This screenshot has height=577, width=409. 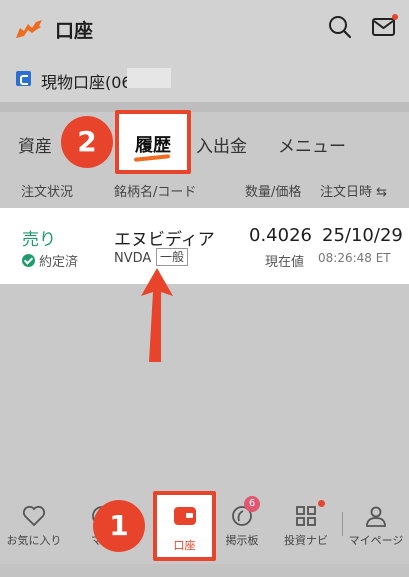 What do you see at coordinates (157, 315) in the screenshot?
I see `arrow-up-icon` at bounding box center [157, 315].